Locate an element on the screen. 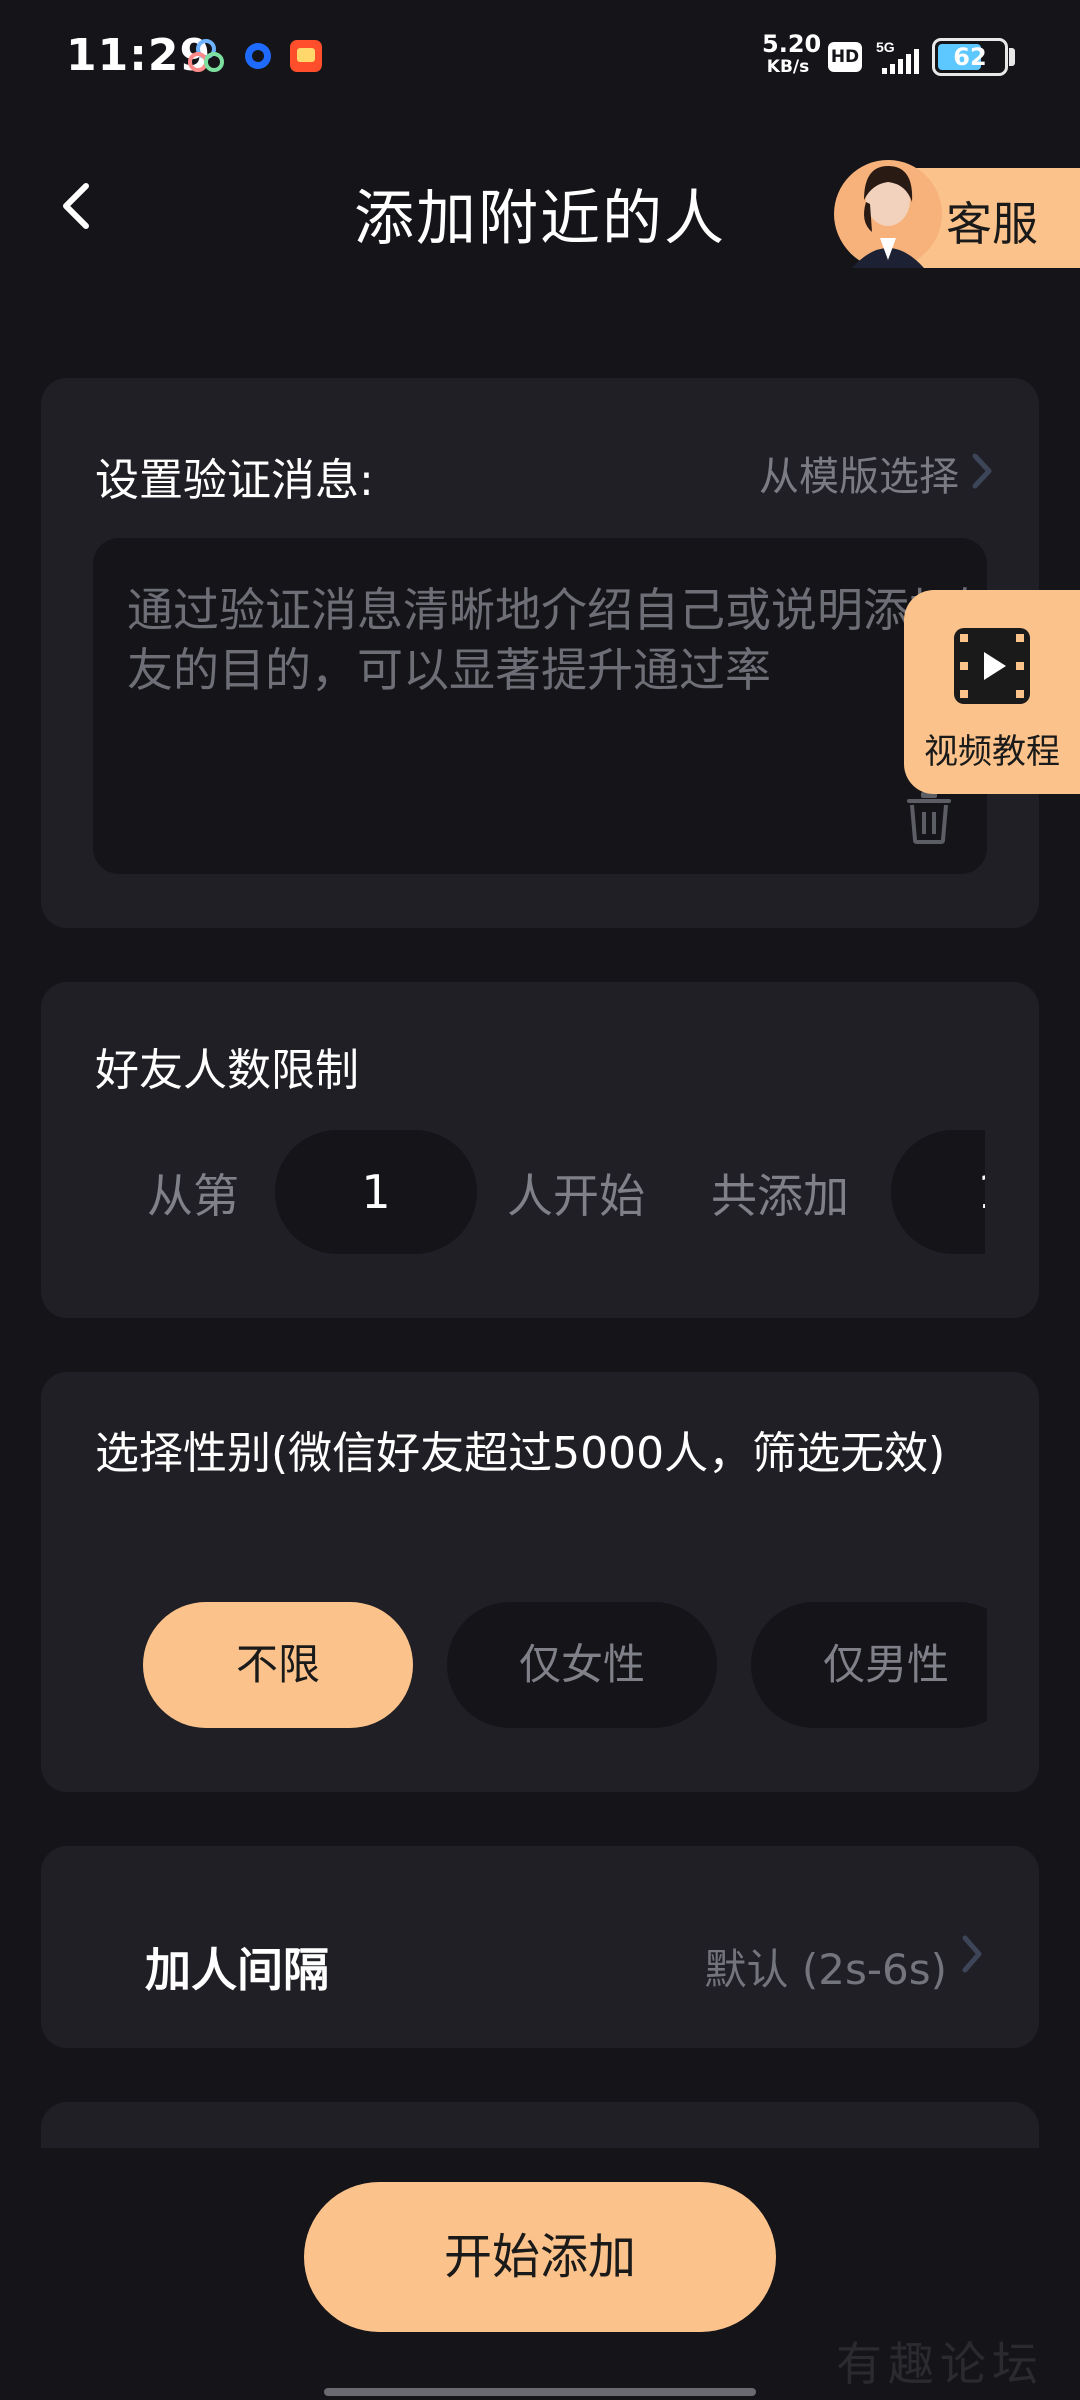 This screenshot has height=2400, width=1080. gender-option-male: 仅男性 is located at coordinates (869, 1665).